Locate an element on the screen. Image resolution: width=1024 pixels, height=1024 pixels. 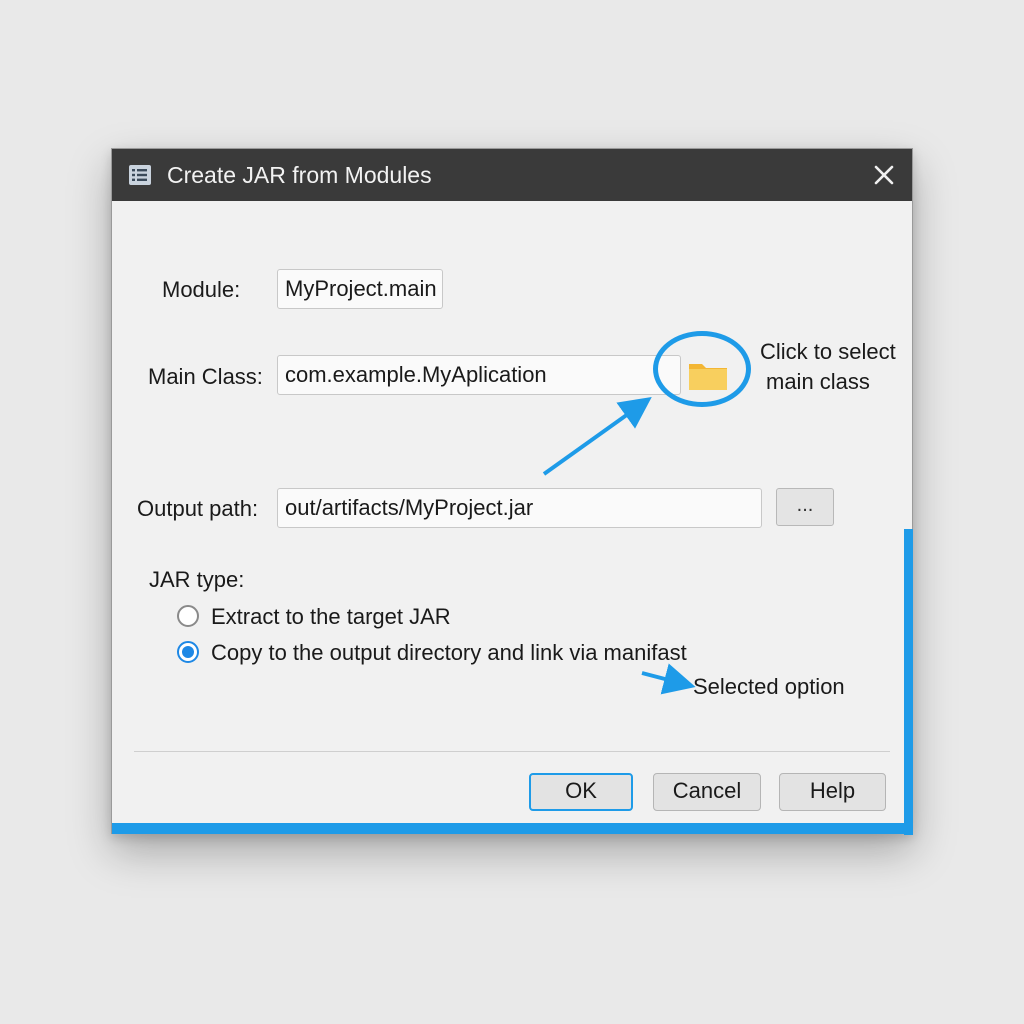
folder-icon is located at coordinates (708, 375).